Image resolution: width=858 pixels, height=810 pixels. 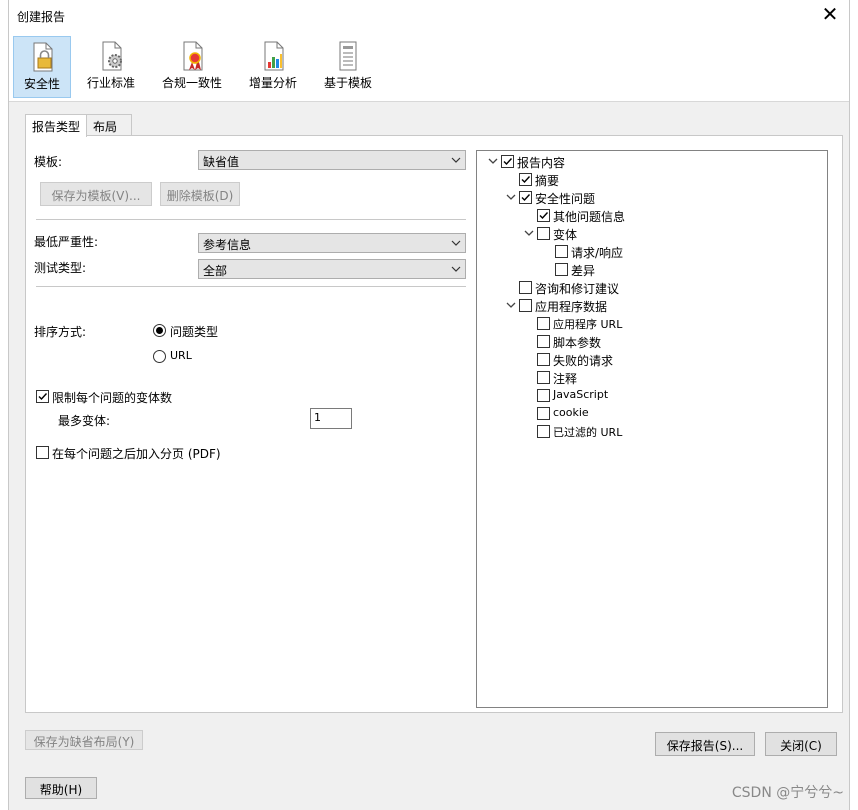 I want to click on toolbar-label: 基于模板, so click(x=347, y=83).